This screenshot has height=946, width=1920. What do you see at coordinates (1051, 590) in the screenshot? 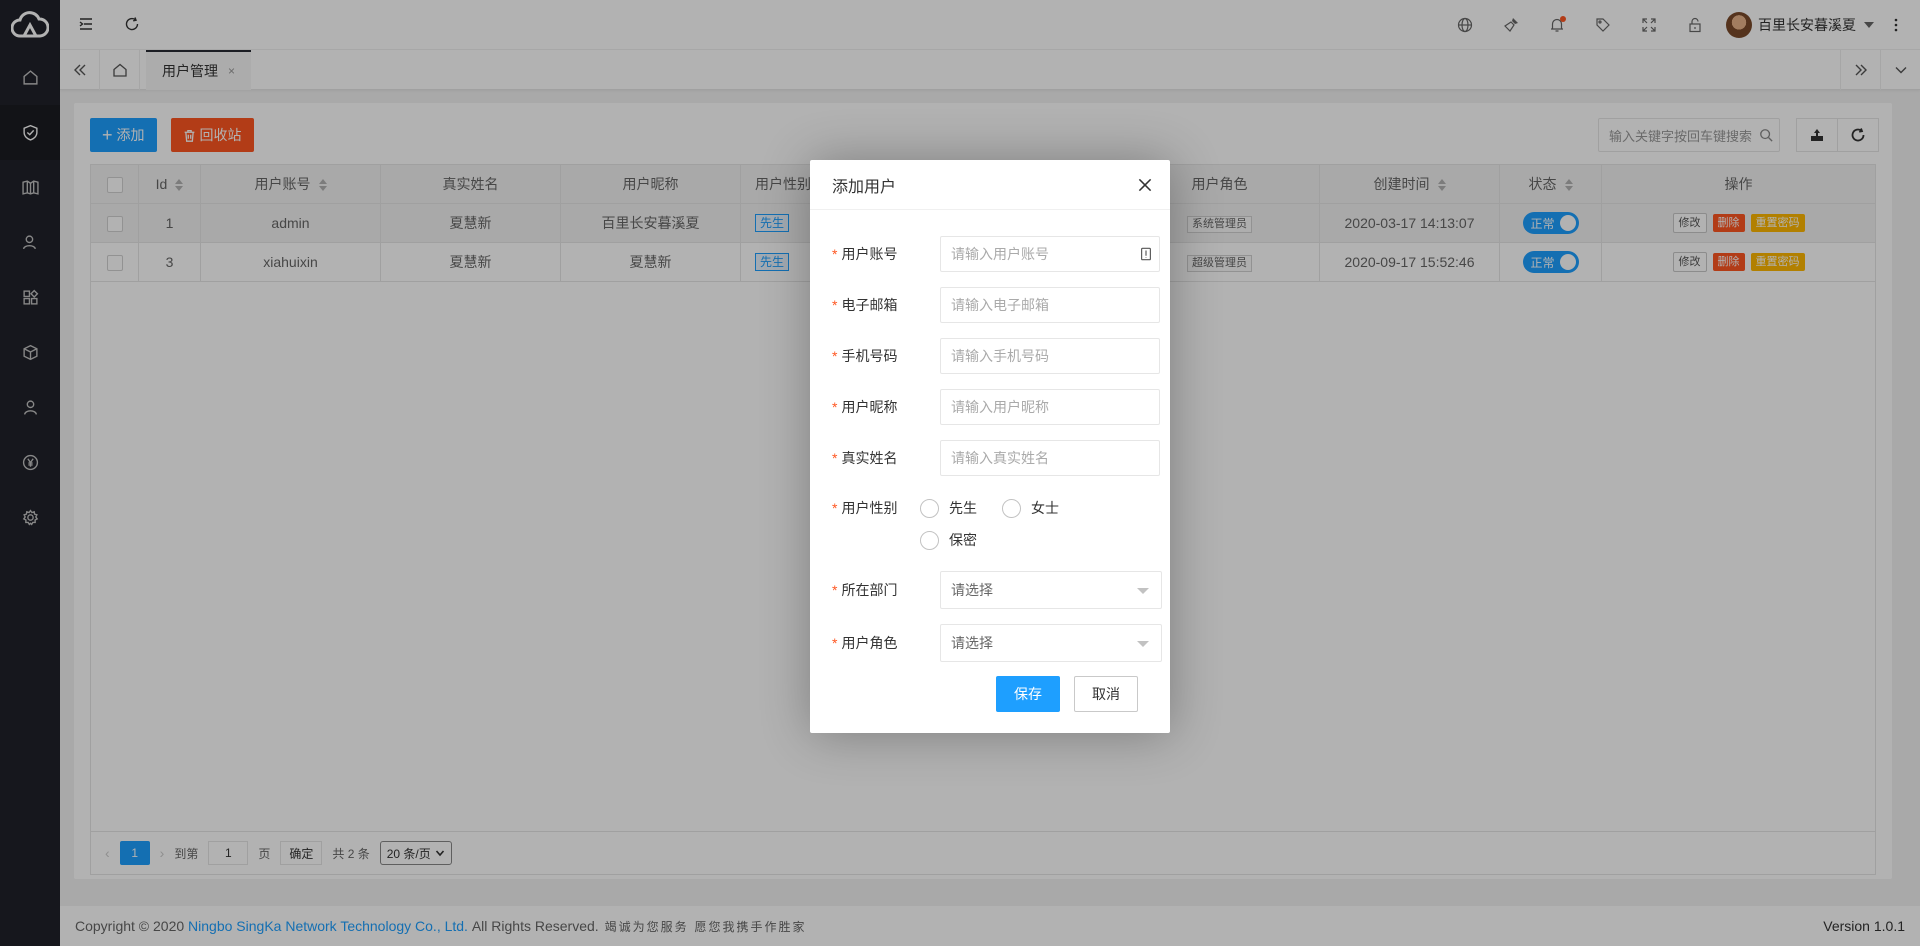
I see `department-select: 请选择` at bounding box center [1051, 590].